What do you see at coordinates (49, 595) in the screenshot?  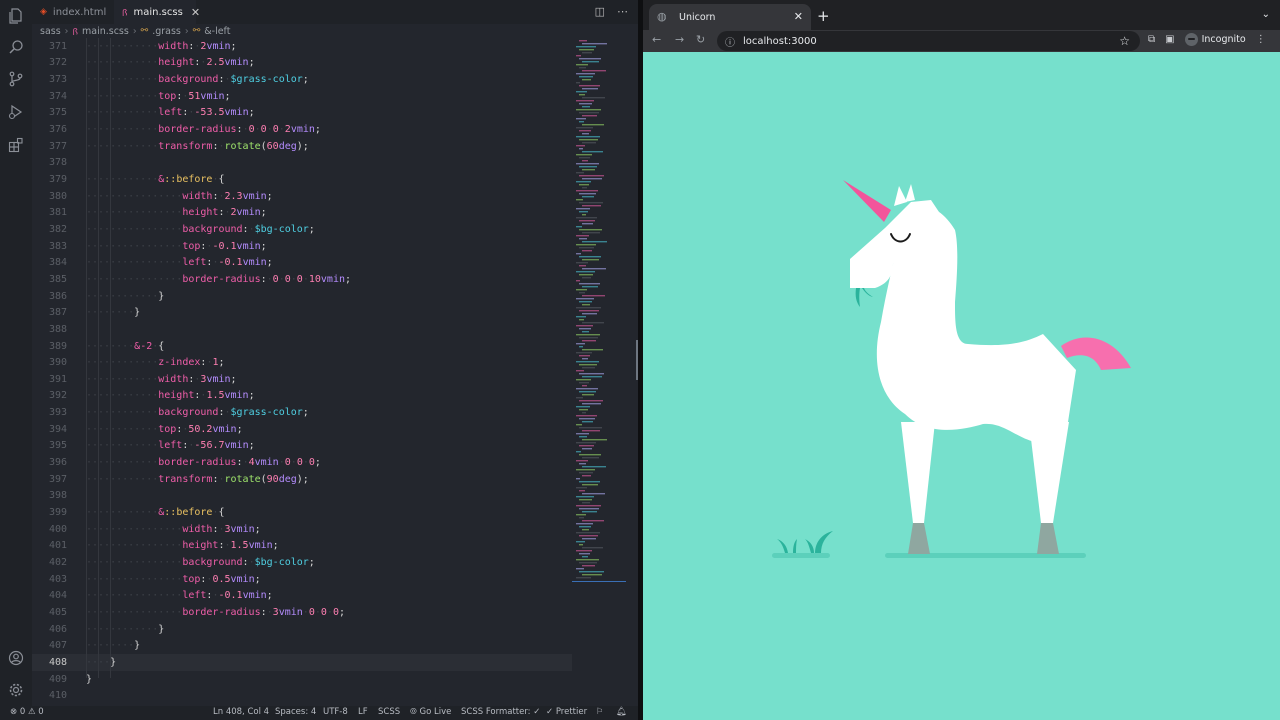 I see `line-number: 404` at bounding box center [49, 595].